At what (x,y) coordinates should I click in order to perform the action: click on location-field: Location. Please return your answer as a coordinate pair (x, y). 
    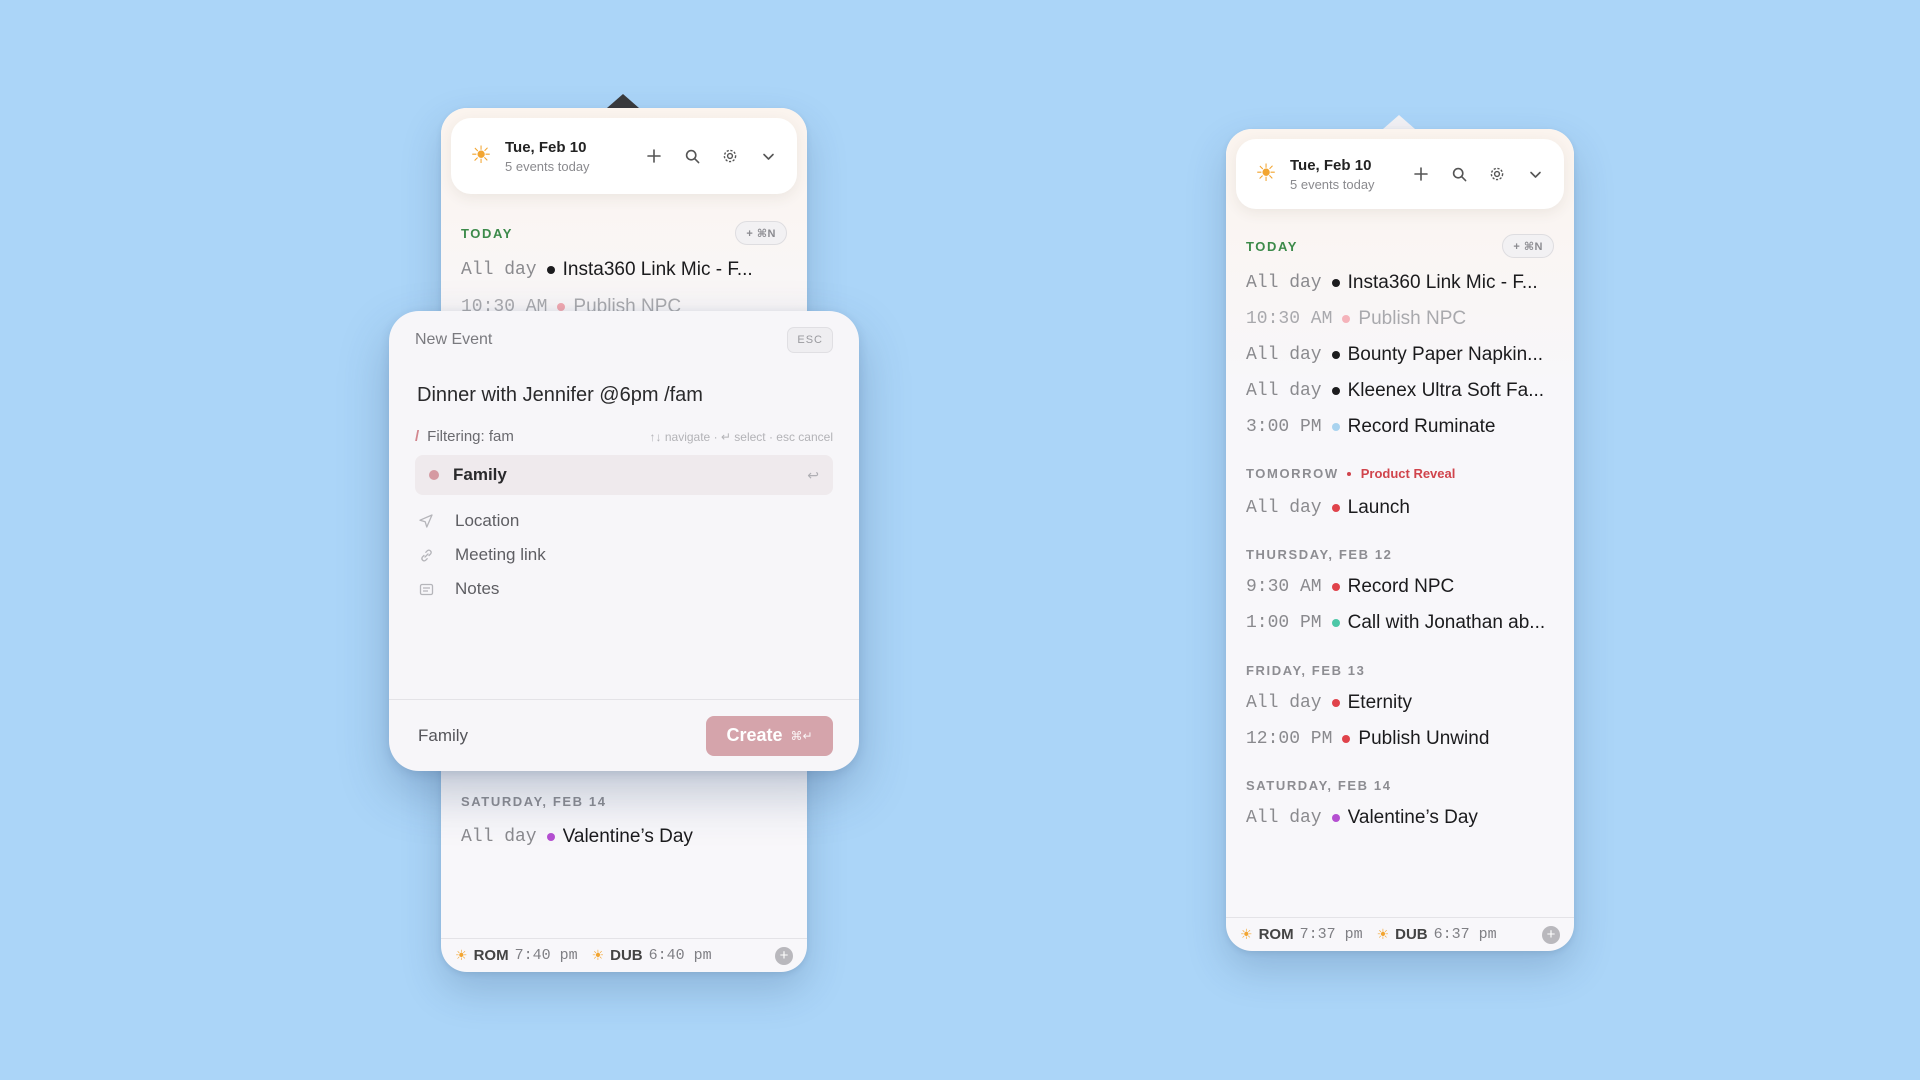
    Looking at the image, I should click on (468, 521).